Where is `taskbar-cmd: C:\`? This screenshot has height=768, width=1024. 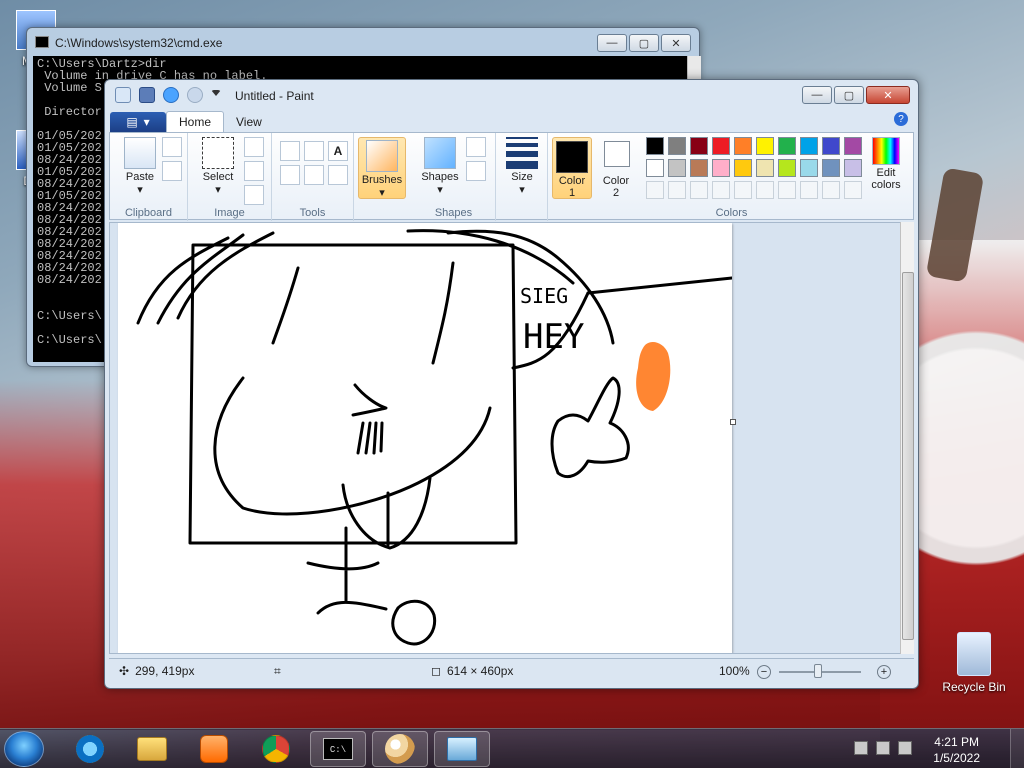 taskbar-cmd: C:\ is located at coordinates (338, 749).